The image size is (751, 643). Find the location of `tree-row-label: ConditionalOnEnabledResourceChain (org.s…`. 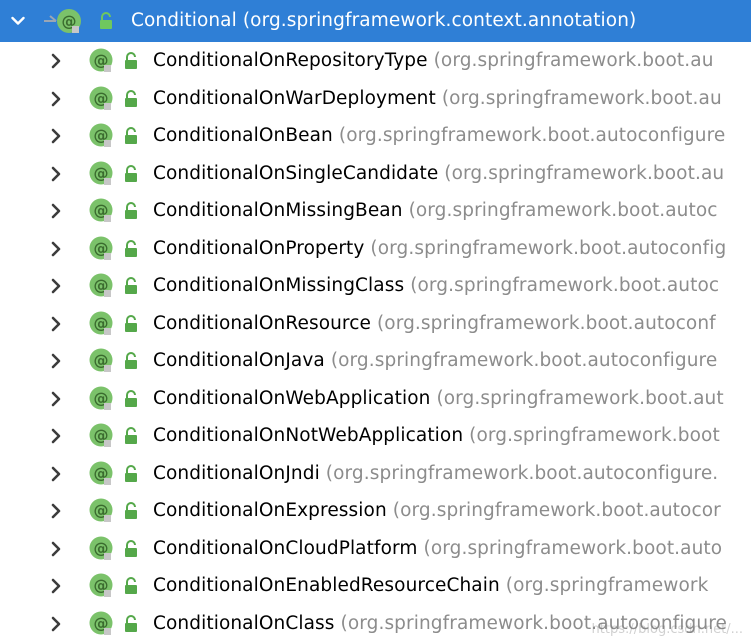

tree-row-label: ConditionalOnEnabledResourceChain (org.s… is located at coordinates (430, 585).